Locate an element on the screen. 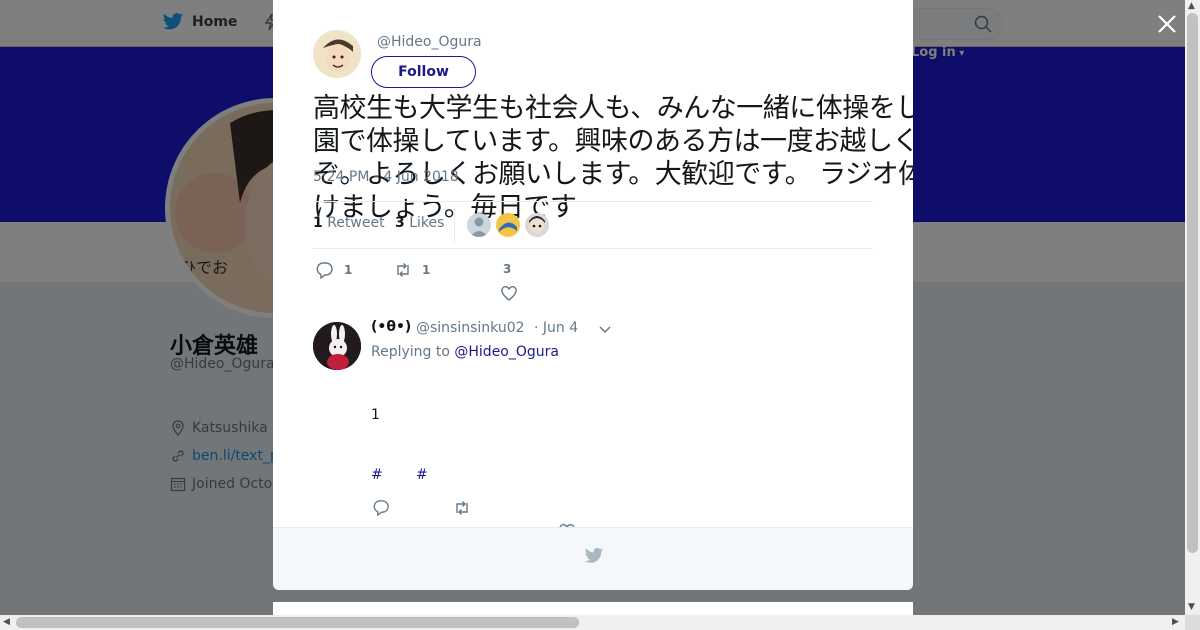  stats-divider is located at coordinates (454, 225).